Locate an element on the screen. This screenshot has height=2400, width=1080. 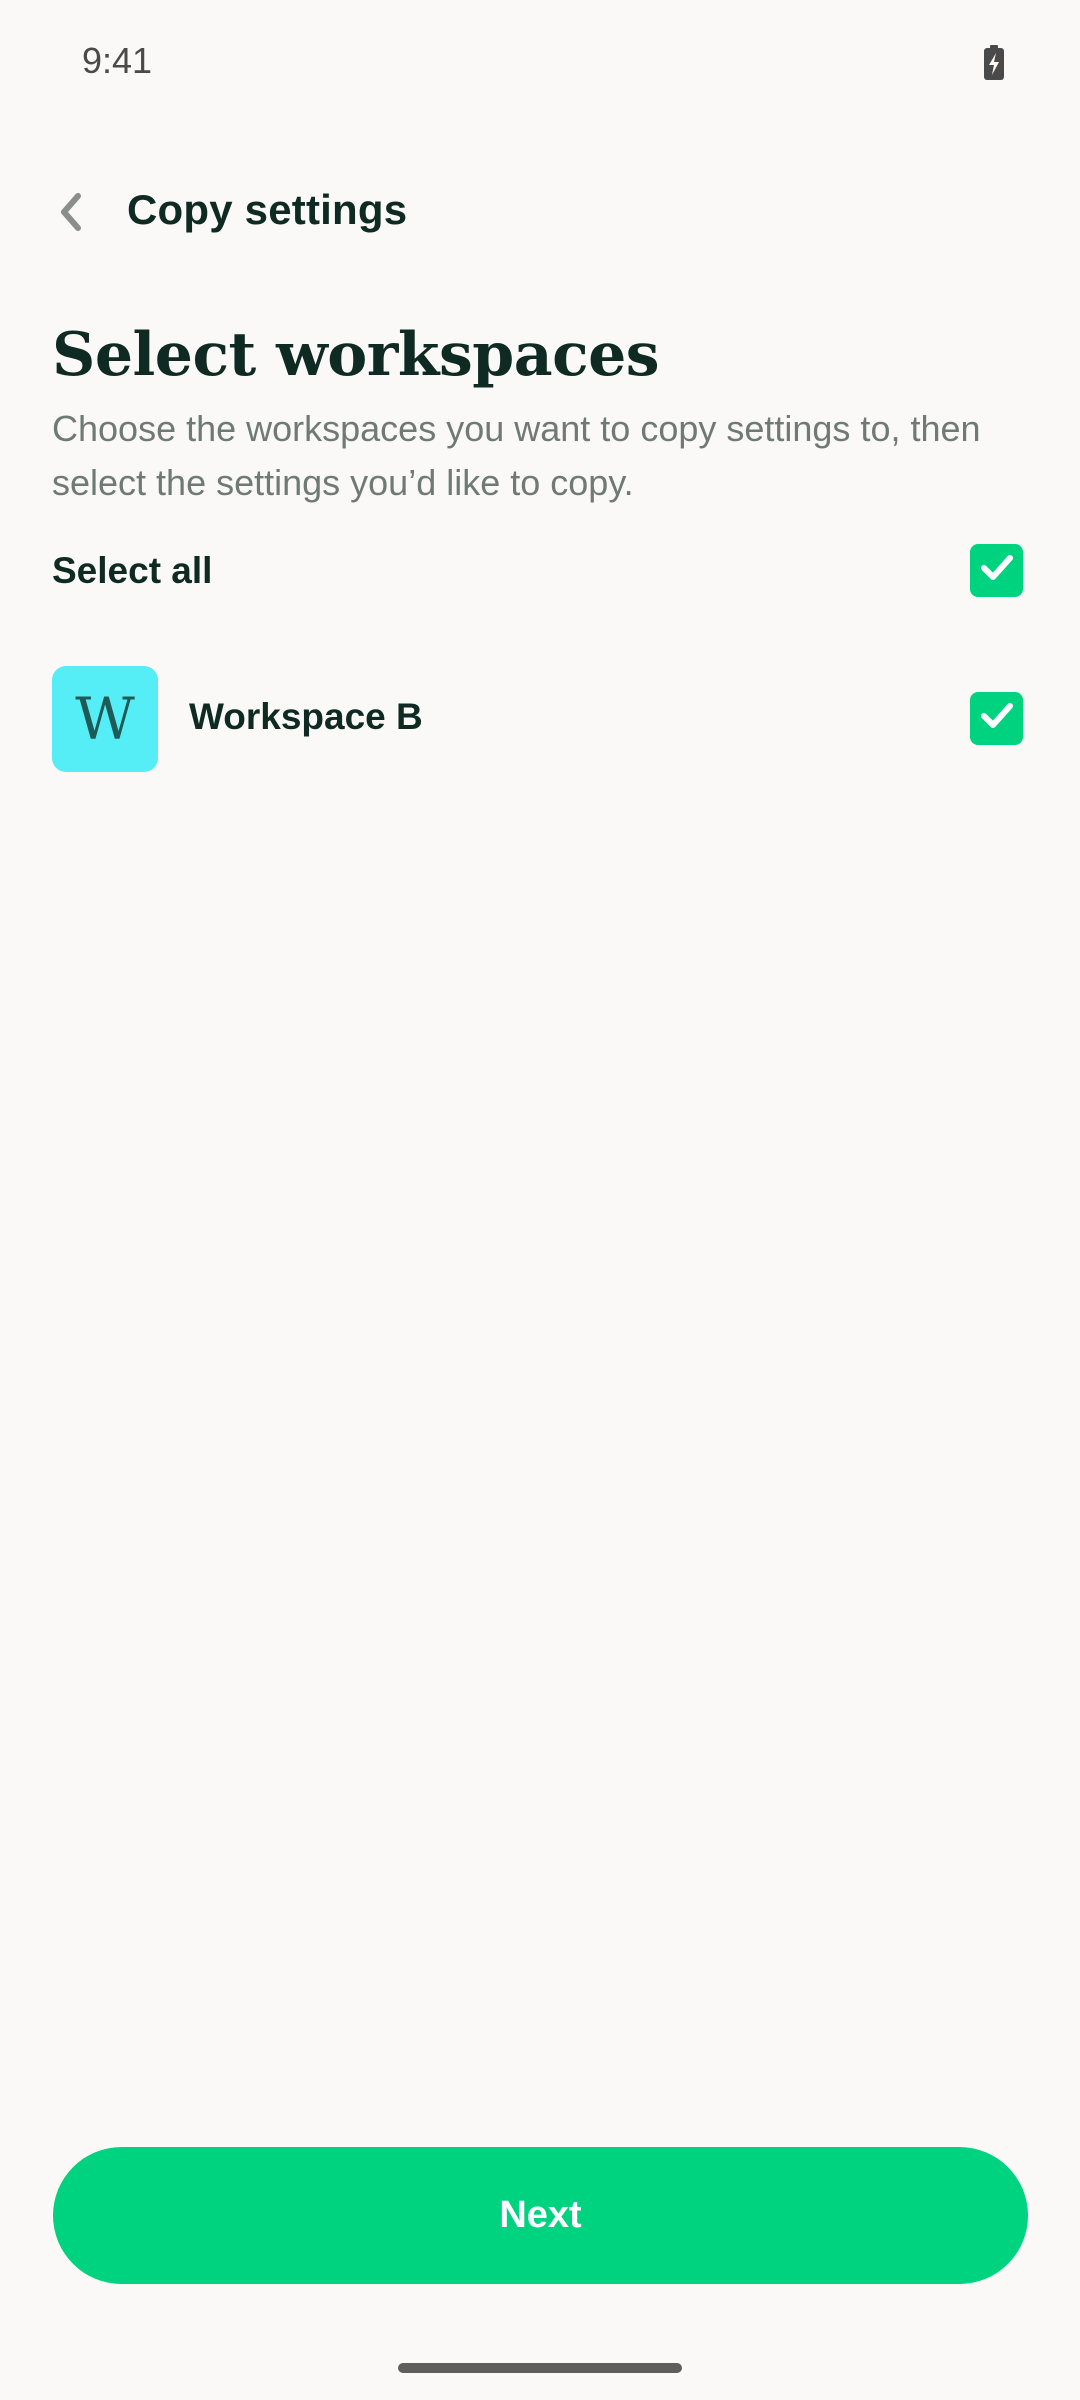
status-time: 9:41 is located at coordinates (117, 60).